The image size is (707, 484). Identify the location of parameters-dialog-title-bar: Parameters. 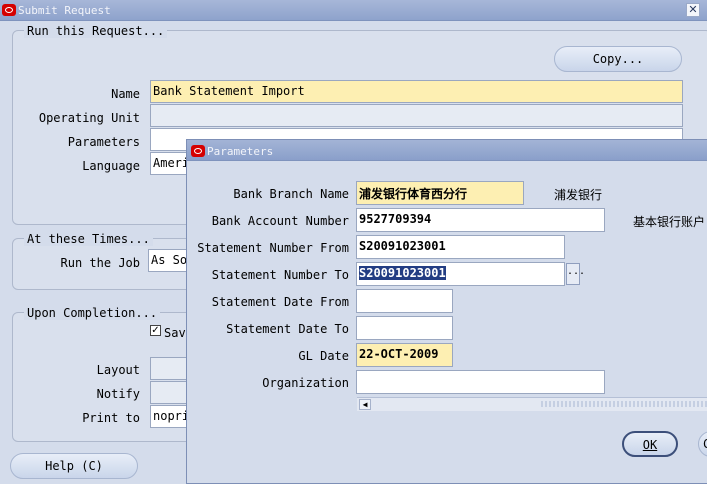
(447, 150).